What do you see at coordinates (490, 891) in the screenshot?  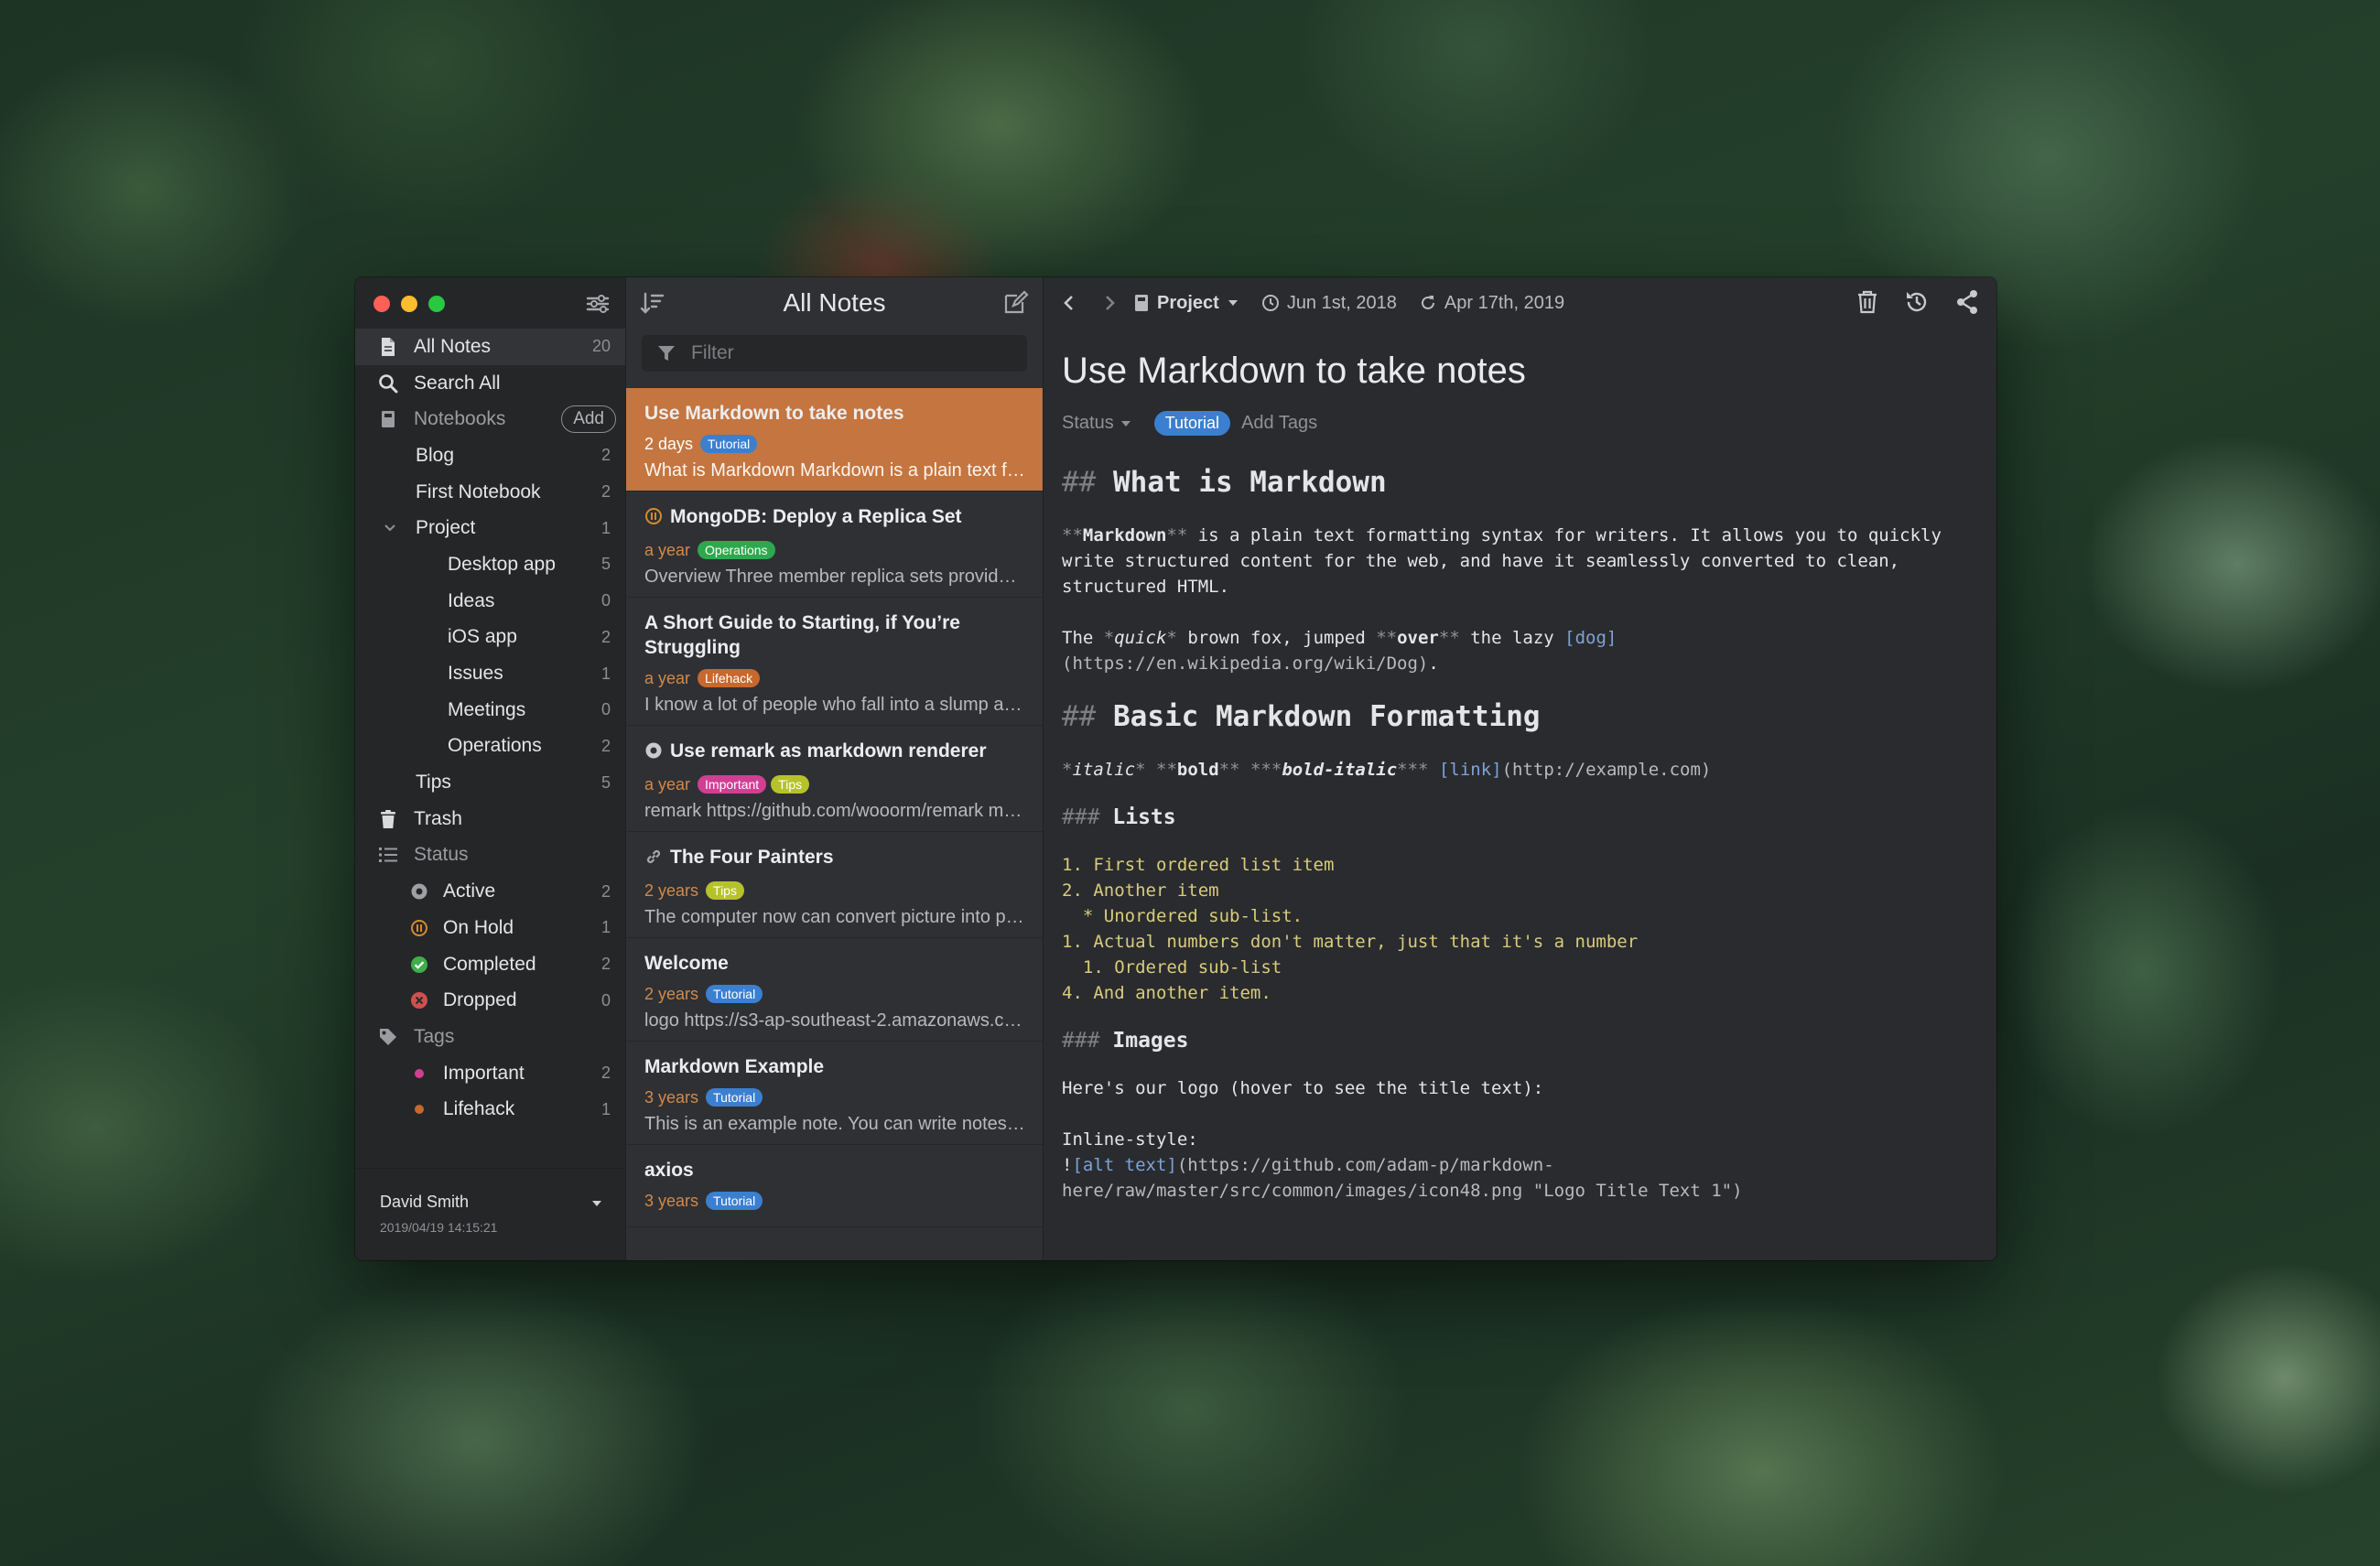 I see `sidebar-item-status-active: Active 2` at bounding box center [490, 891].